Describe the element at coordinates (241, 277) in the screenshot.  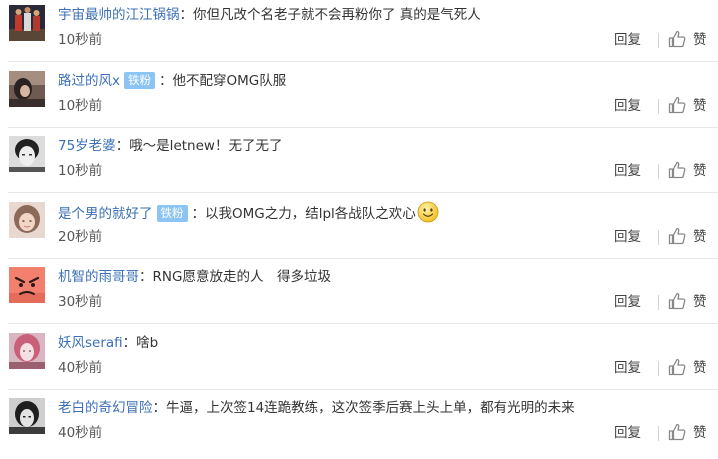
I see `comment-text: RNG愿意放走的人 得多垃圾` at that location.